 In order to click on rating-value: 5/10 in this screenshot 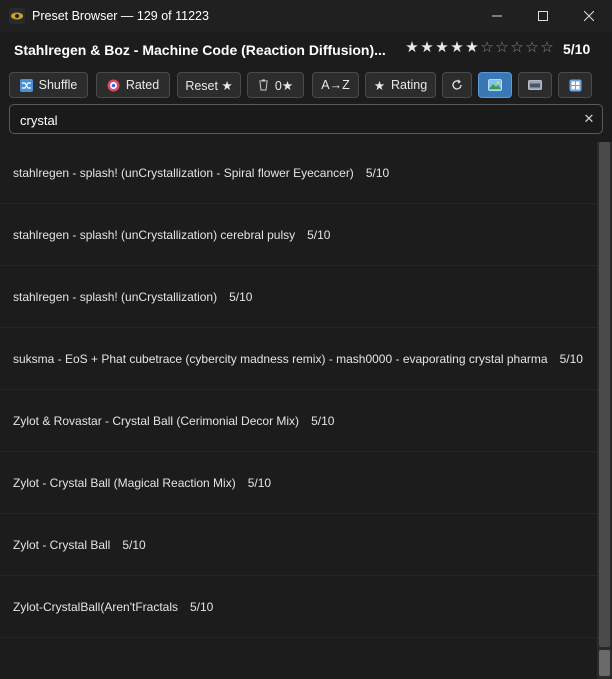, I will do `click(577, 49)`.